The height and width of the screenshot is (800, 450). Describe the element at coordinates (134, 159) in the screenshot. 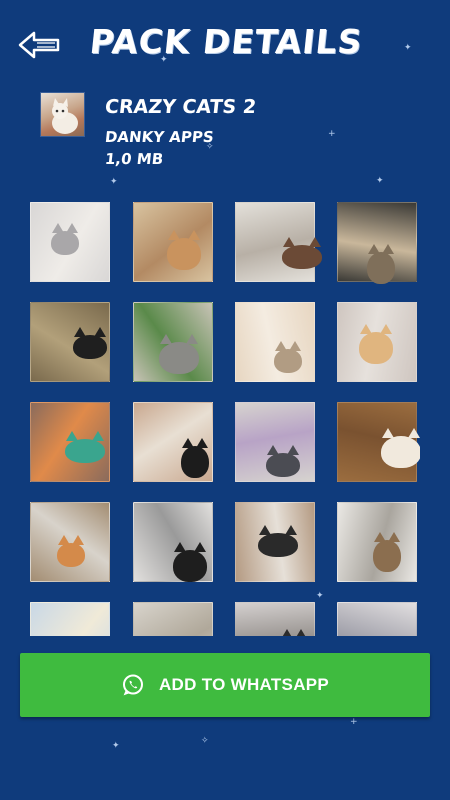

I see `pack-size: 1,0 MB` at that location.